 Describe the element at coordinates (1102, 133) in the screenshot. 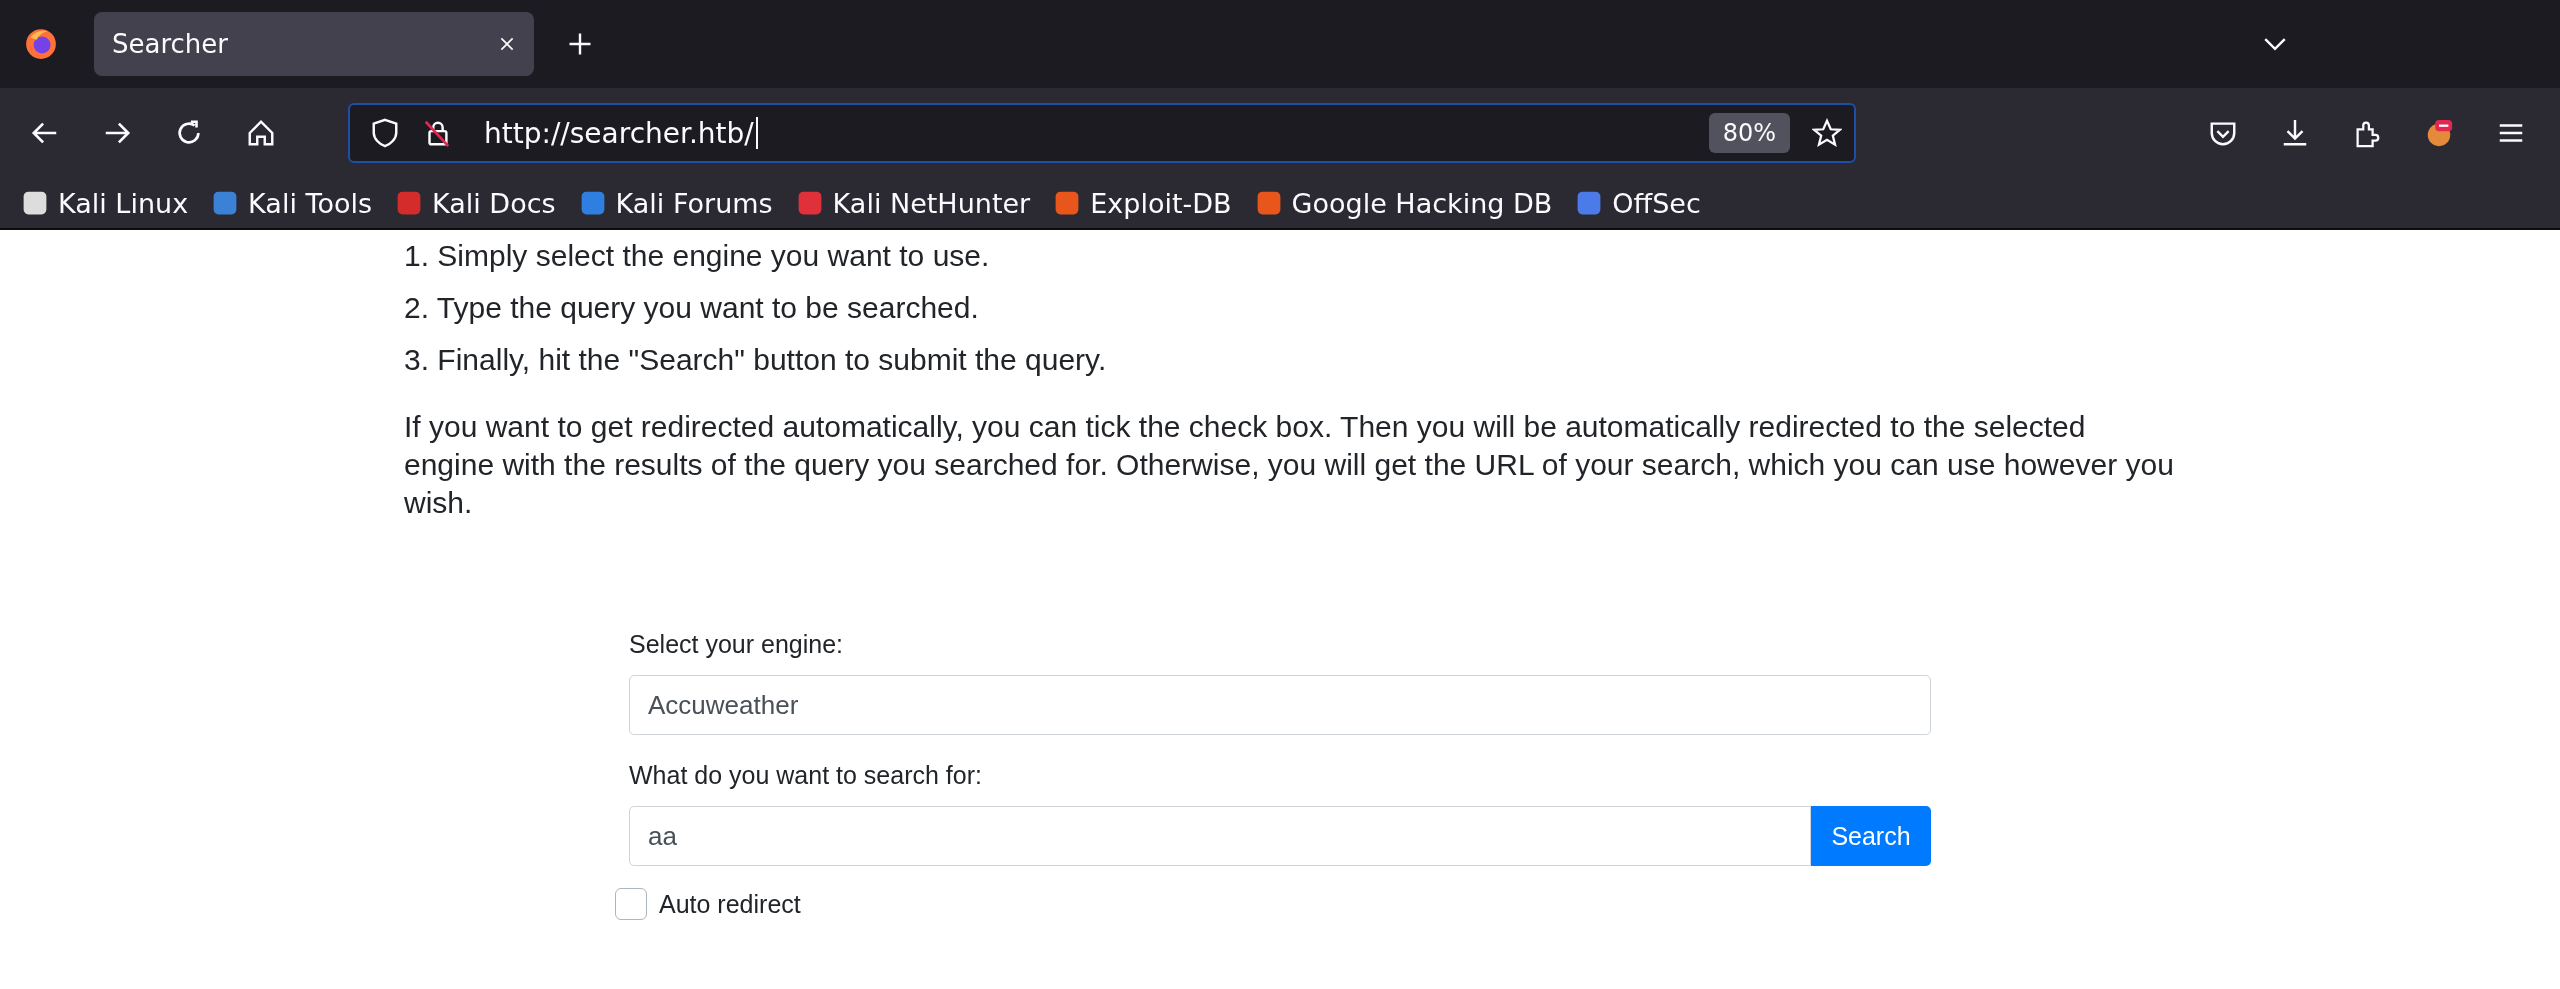

I see `address-bar: http://searcher.htb/ 80%` at that location.